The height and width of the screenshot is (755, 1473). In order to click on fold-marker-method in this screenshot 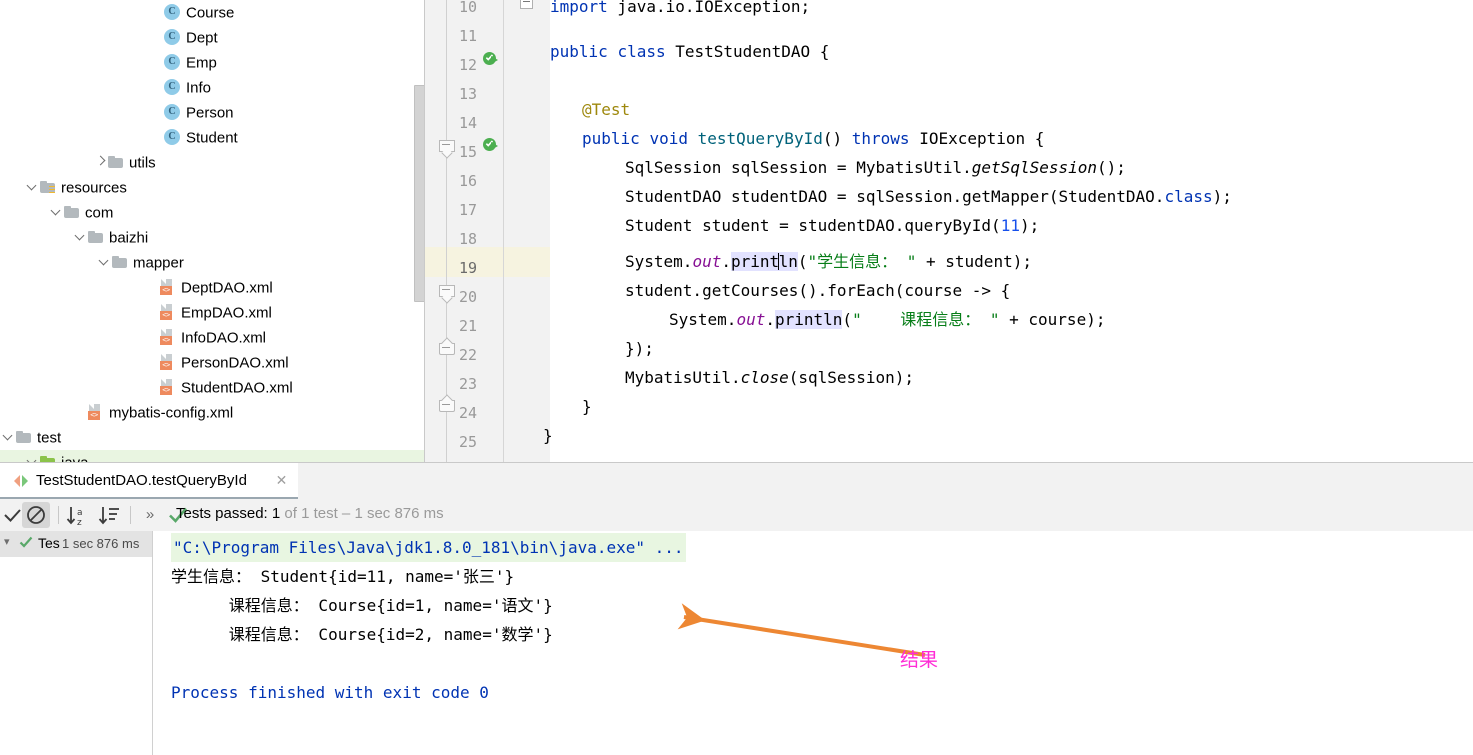, I will do `click(447, 149)`.